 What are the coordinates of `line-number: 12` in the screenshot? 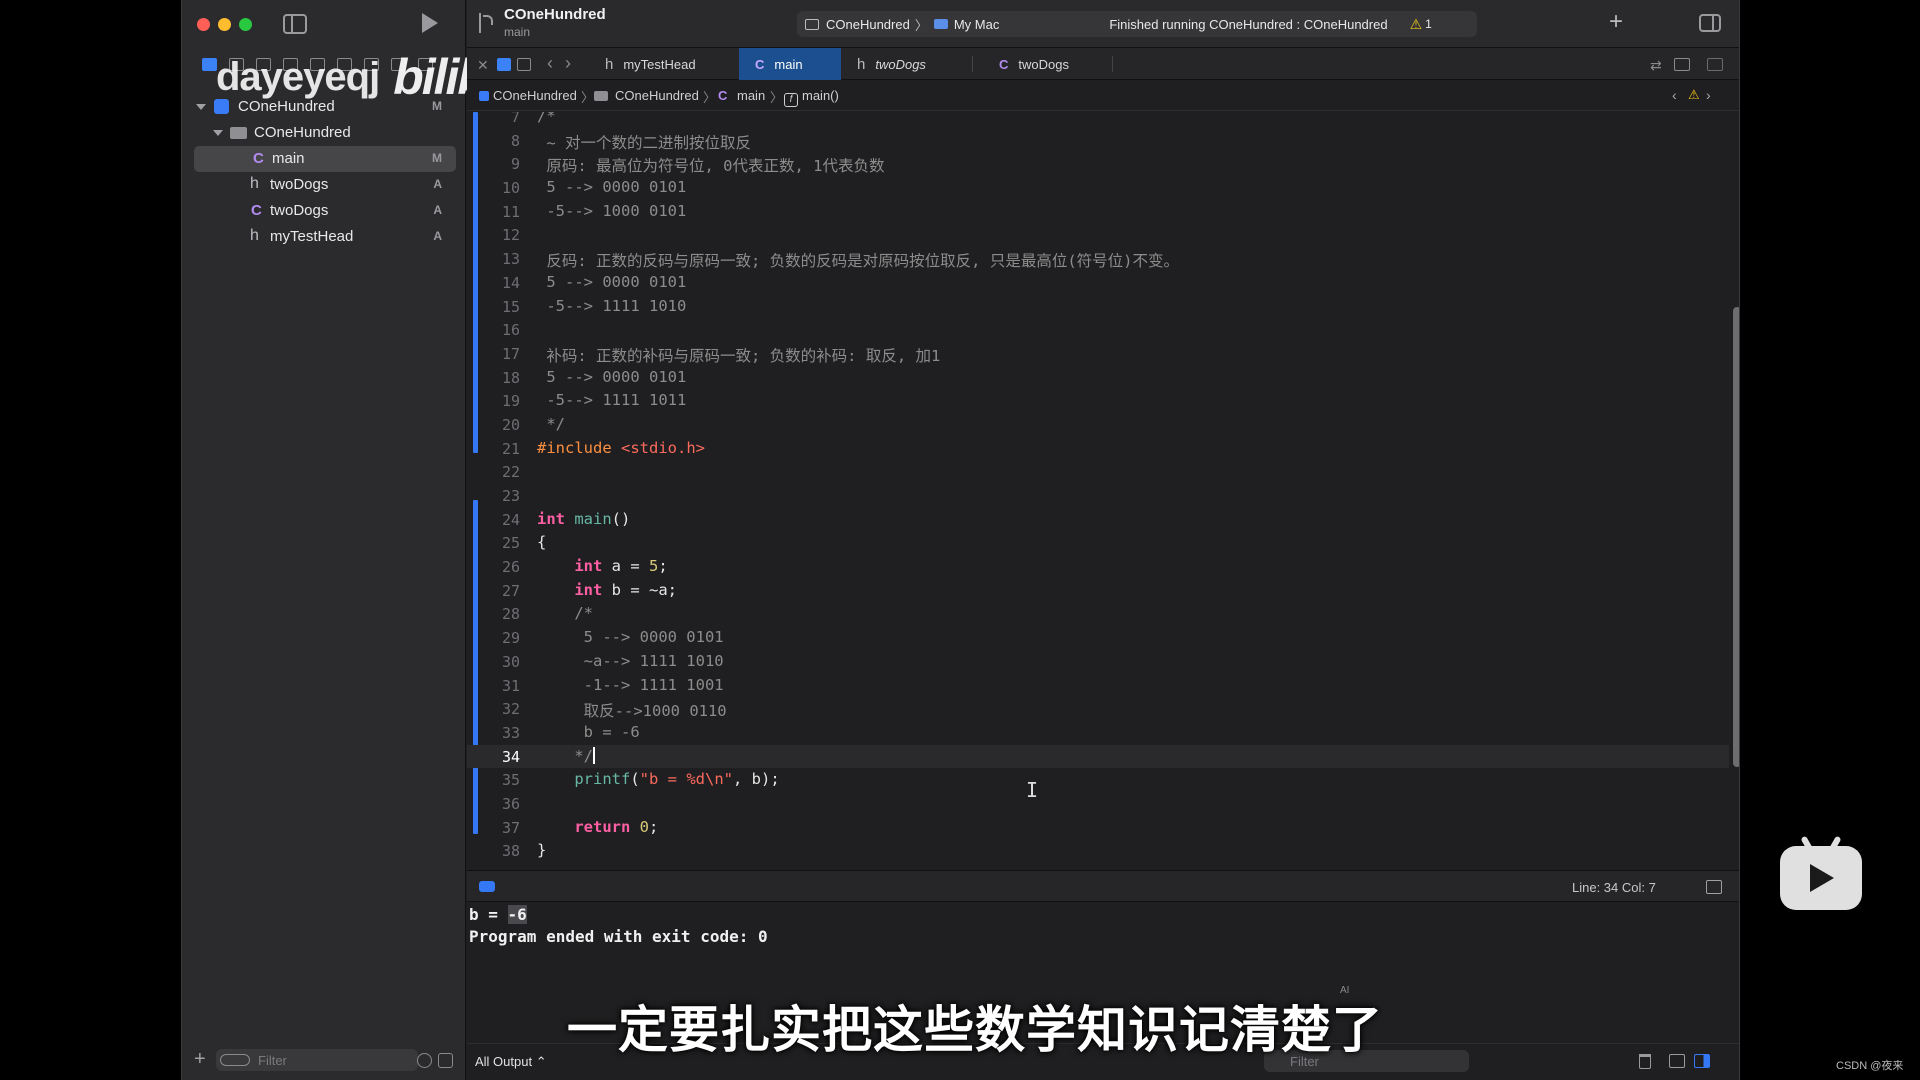 It's located at (493, 235).